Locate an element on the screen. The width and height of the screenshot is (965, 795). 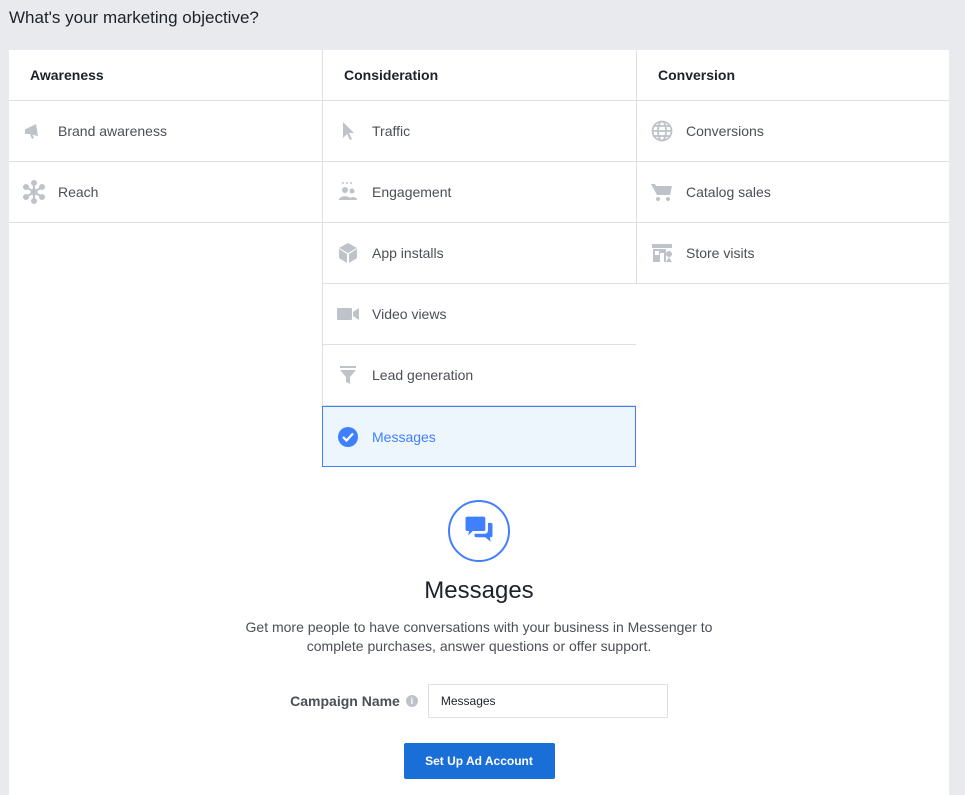
objective-brand-awareness: Brand awareness is located at coordinates (165, 131).